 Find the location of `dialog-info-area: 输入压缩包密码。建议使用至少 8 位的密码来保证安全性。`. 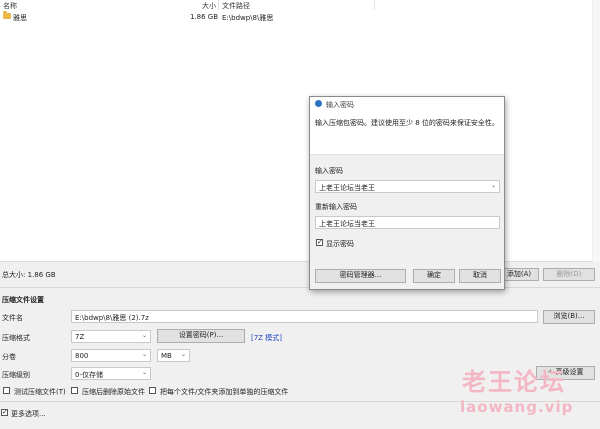

dialog-info-area: 输入压缩包密码。建议使用至少 8 位的密码来保证安全性。 is located at coordinates (407, 133).